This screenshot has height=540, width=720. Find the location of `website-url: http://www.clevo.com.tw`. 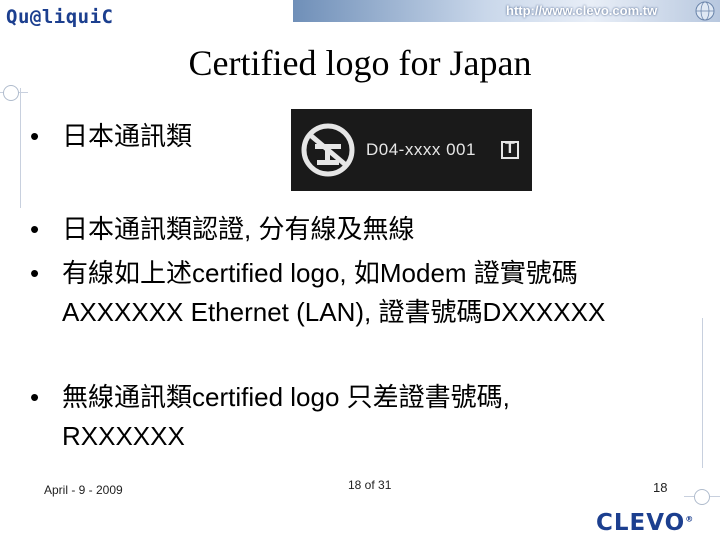

website-url: http://www.clevo.com.tw is located at coordinates (581, 10).